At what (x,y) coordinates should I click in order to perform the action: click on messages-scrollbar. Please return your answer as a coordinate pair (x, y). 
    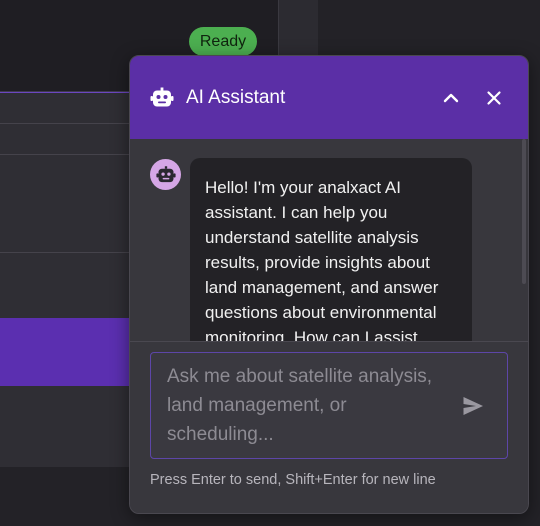
    Looking at the image, I should click on (524, 211).